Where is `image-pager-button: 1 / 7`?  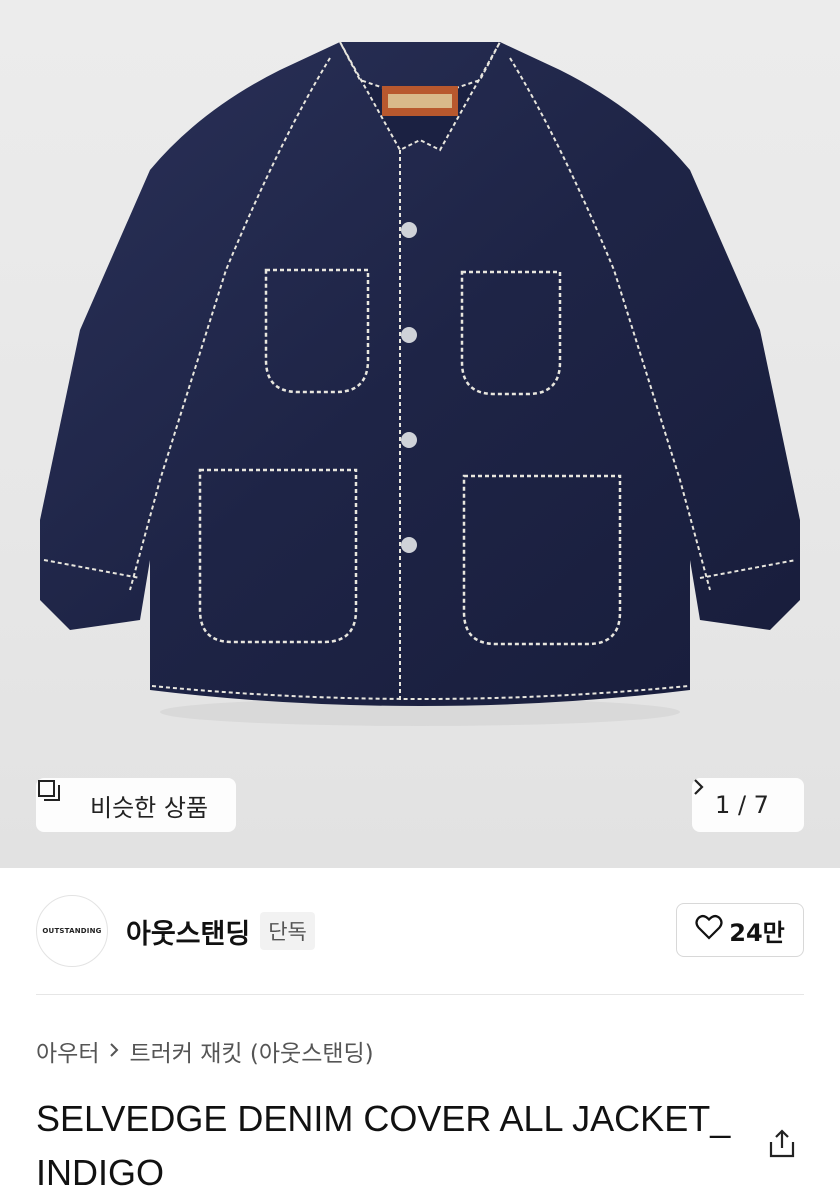 image-pager-button: 1 / 7 is located at coordinates (748, 805).